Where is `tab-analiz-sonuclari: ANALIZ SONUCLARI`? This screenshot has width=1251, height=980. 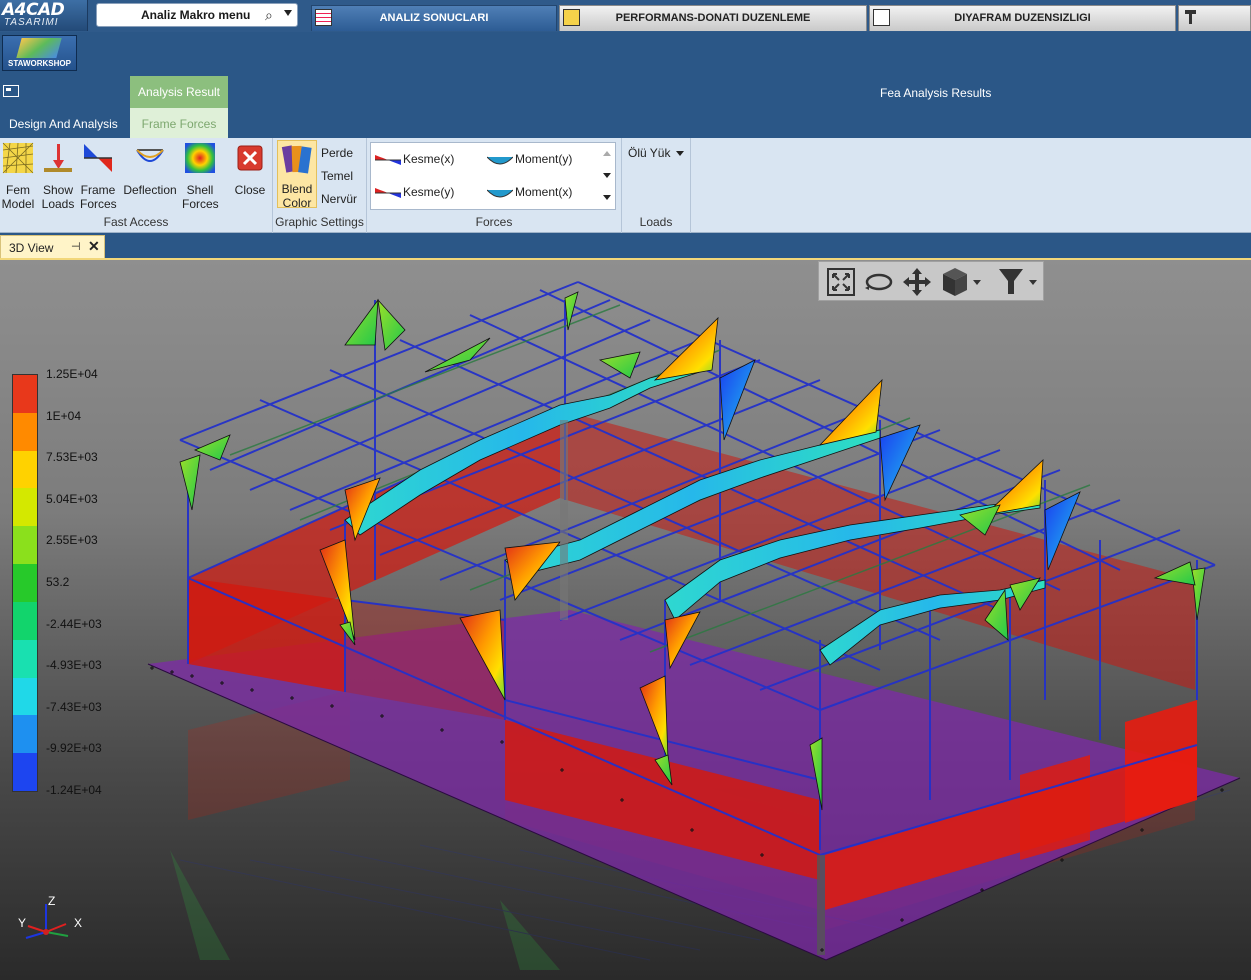
tab-analiz-sonuclari: ANALIZ SONUCLARI is located at coordinates (434, 18).